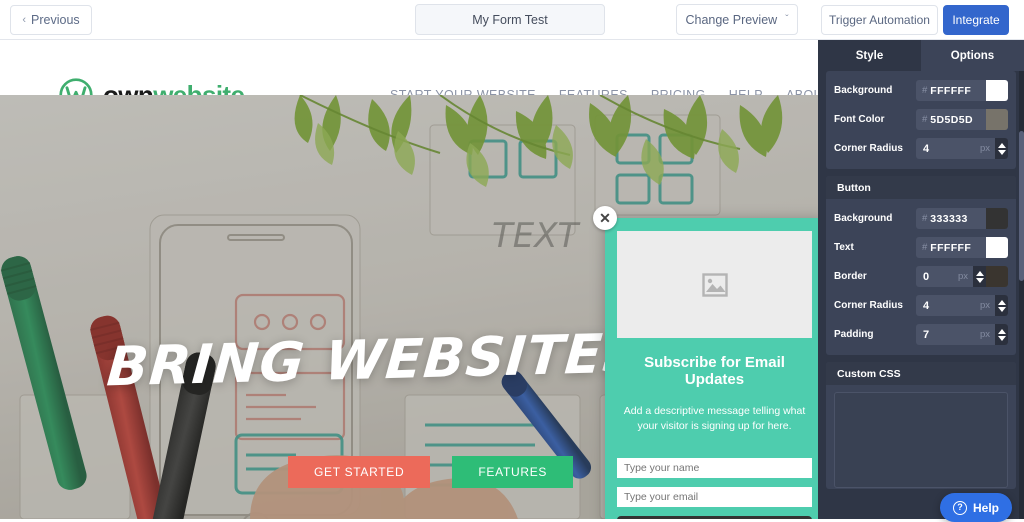  Describe the element at coordinates (921, 187) in the screenshot. I see `button-group-header: Button` at that location.